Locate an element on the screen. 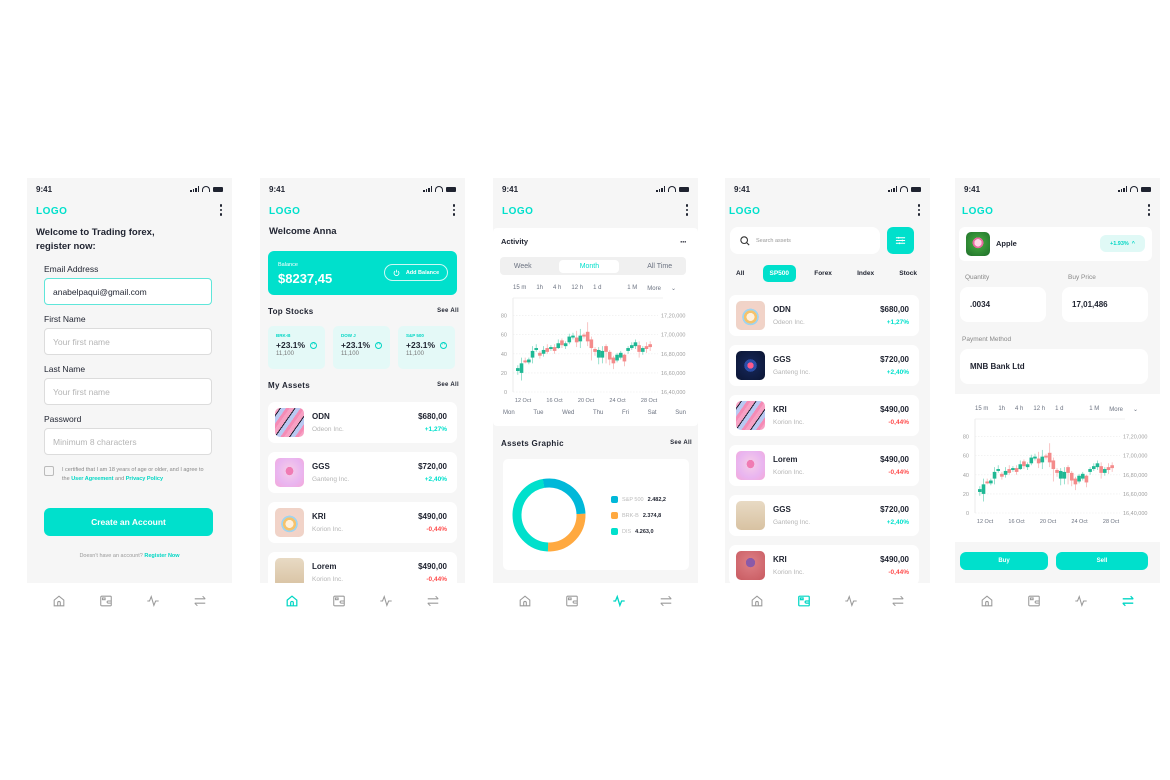 This screenshot has width=1170, height=780. password-field: Minimum 8 characters is located at coordinates (128, 441).